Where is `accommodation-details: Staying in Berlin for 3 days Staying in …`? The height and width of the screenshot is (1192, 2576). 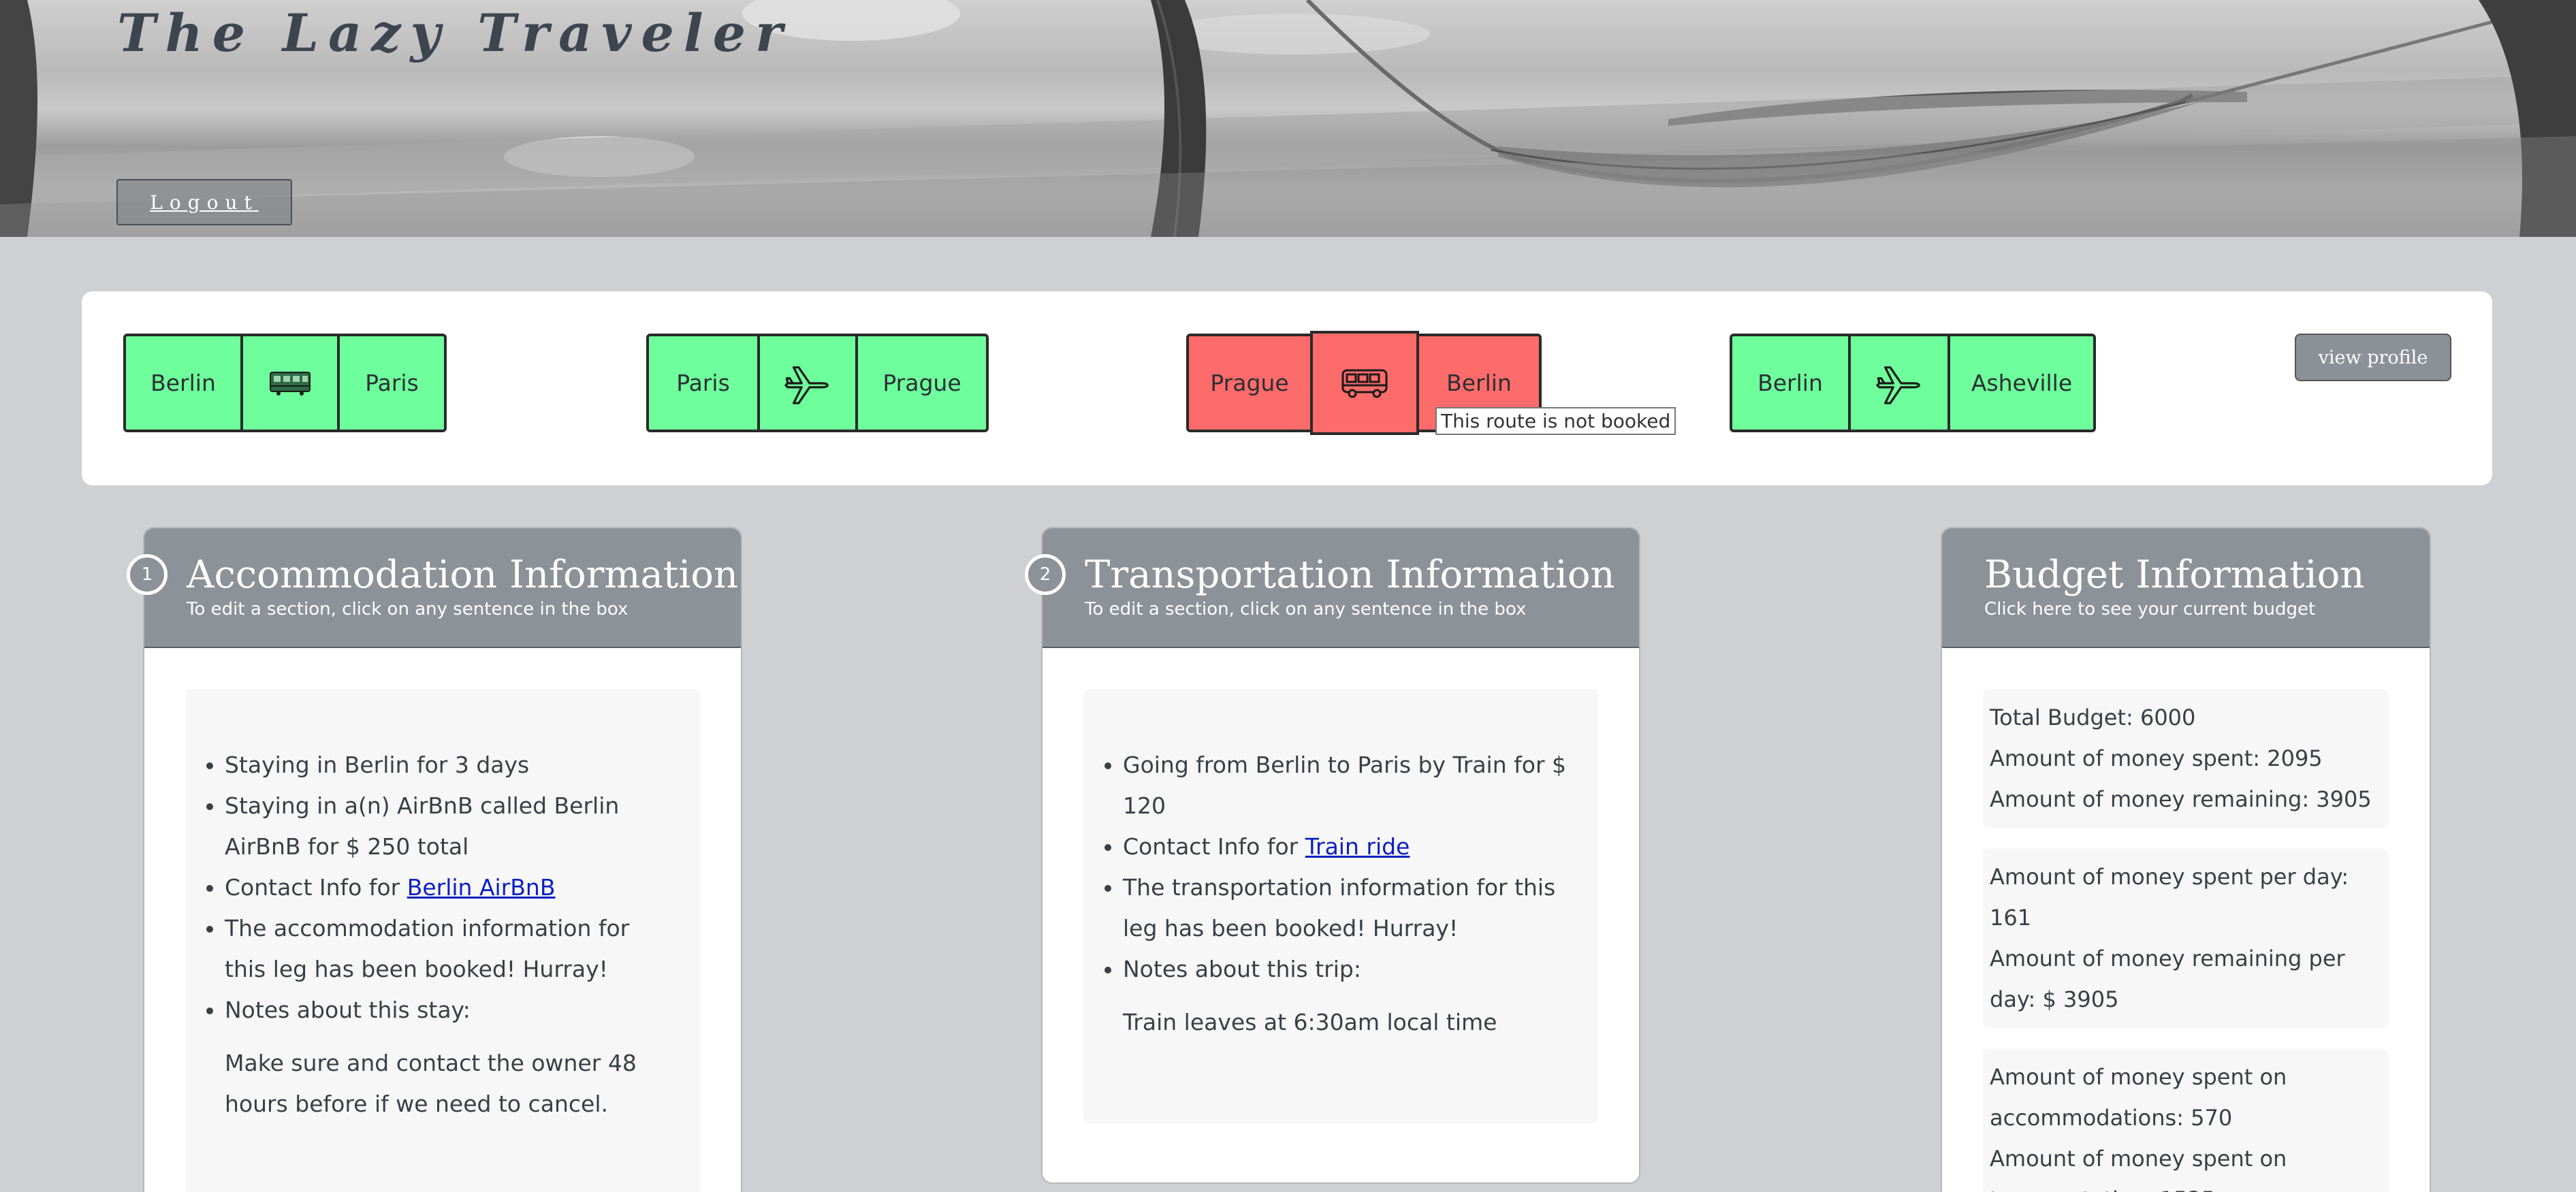 accommodation-details: Staying in Berlin for 3 days Staying in … is located at coordinates (442, 941).